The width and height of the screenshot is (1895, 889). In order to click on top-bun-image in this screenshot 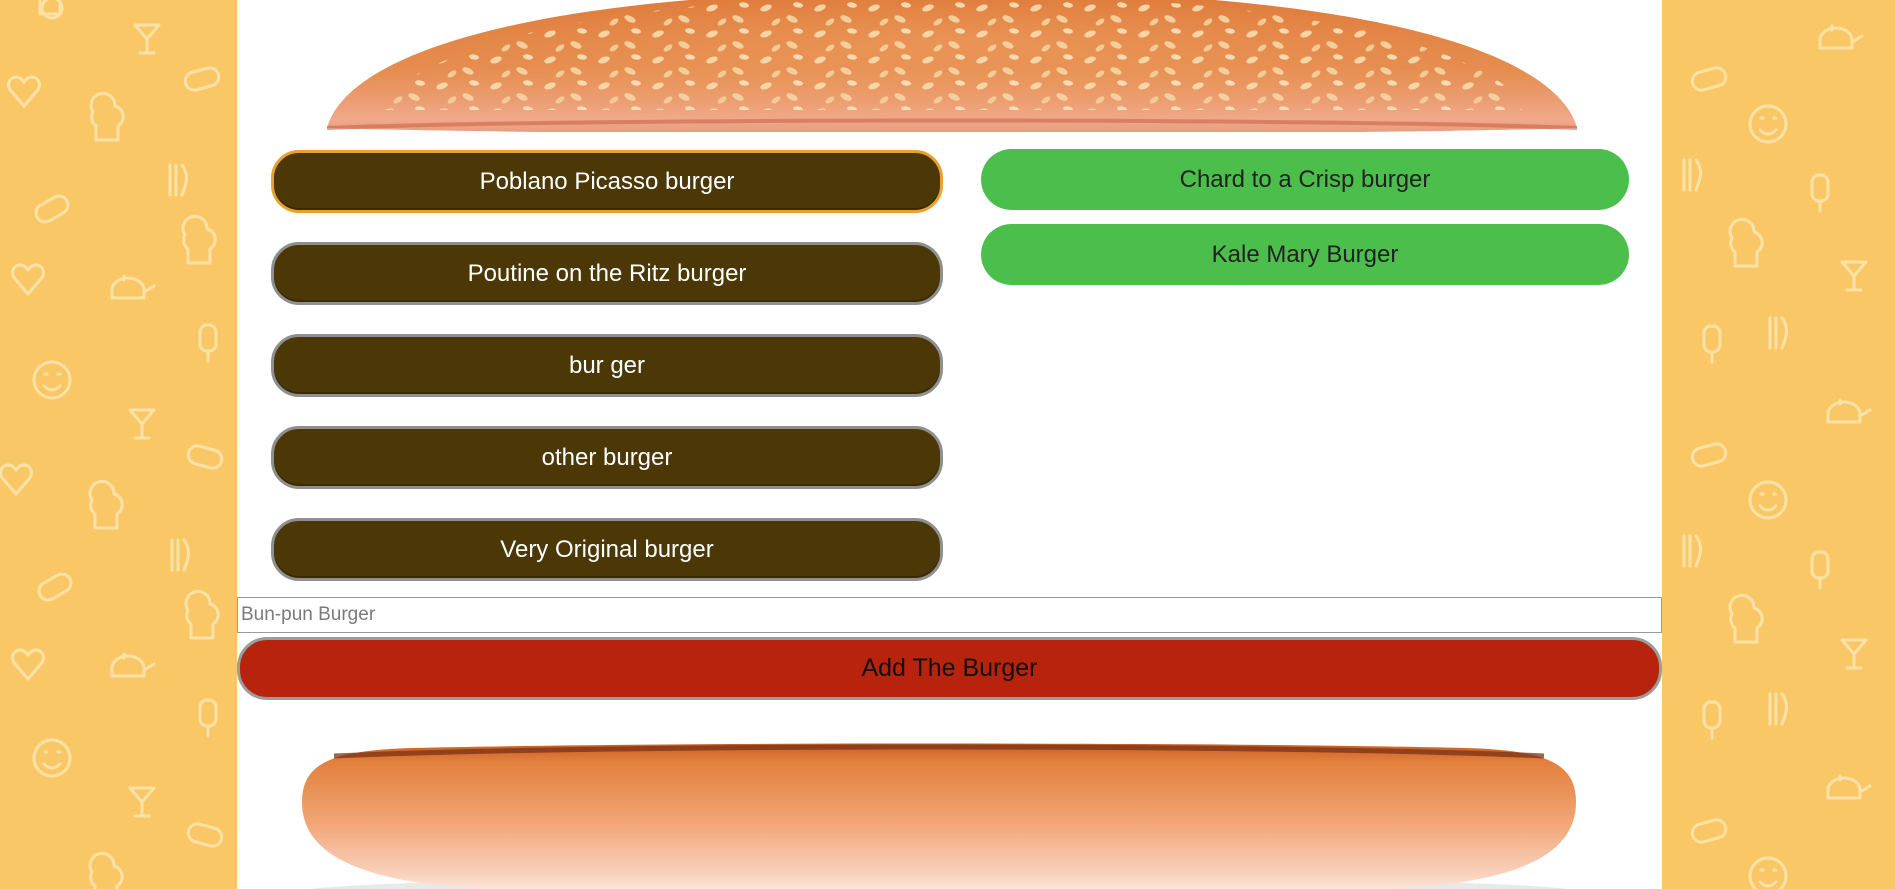, I will do `click(952, 66)`.